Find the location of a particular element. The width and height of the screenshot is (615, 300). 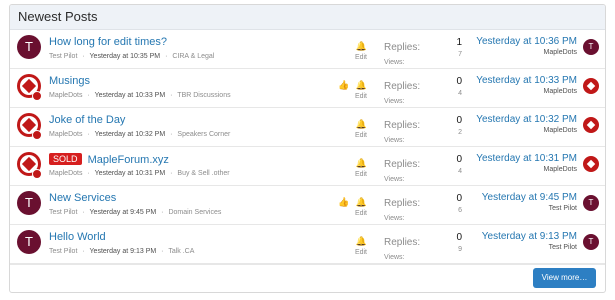

views-count: 6 is located at coordinates (460, 210).